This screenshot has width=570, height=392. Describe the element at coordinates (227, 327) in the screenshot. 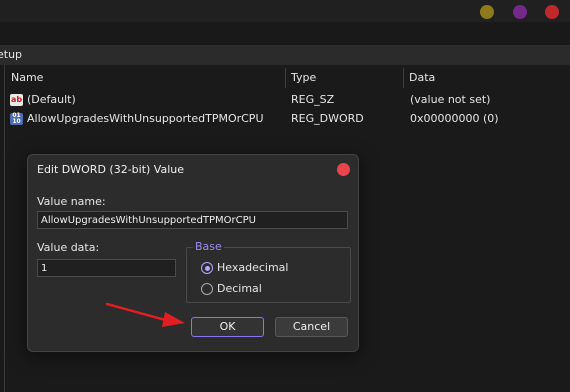

I see `ok-button: OK` at that location.